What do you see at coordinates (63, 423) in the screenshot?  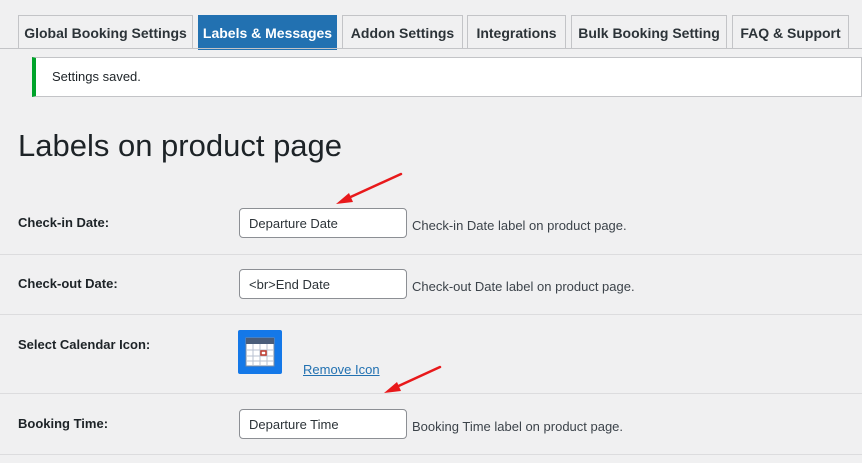 I see `booking-time-label: Booking Time:` at bounding box center [63, 423].